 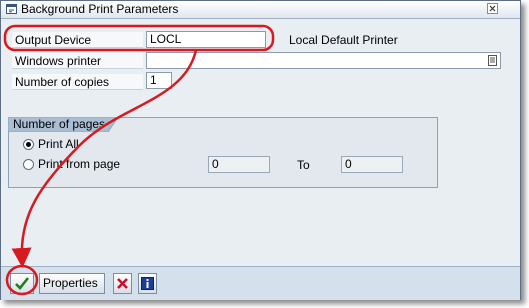 I want to click on from-page-field: 0, so click(x=239, y=164).